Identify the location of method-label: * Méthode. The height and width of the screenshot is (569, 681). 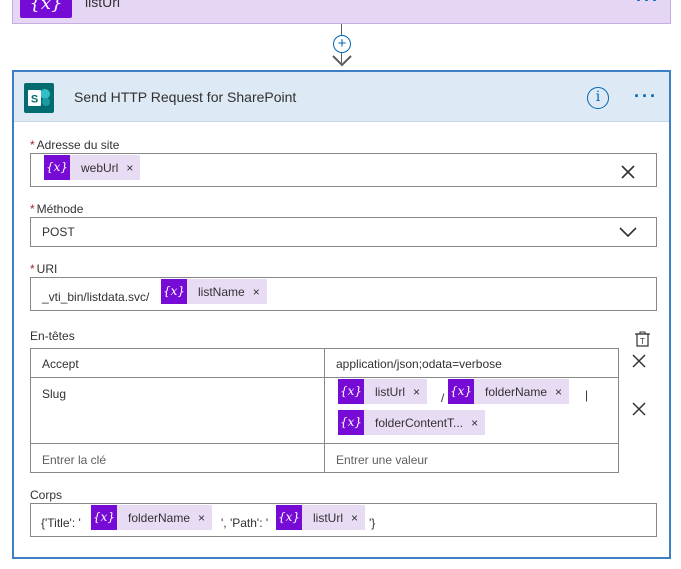
(56, 209).